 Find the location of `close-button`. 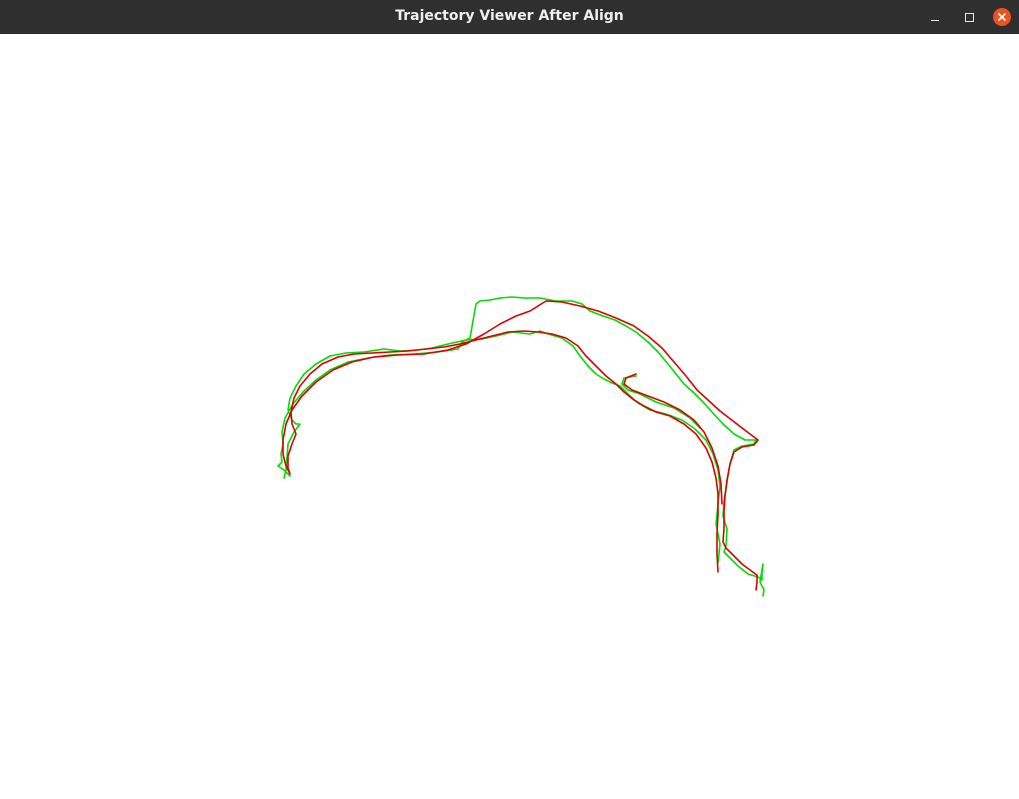

close-button is located at coordinates (1002, 17).